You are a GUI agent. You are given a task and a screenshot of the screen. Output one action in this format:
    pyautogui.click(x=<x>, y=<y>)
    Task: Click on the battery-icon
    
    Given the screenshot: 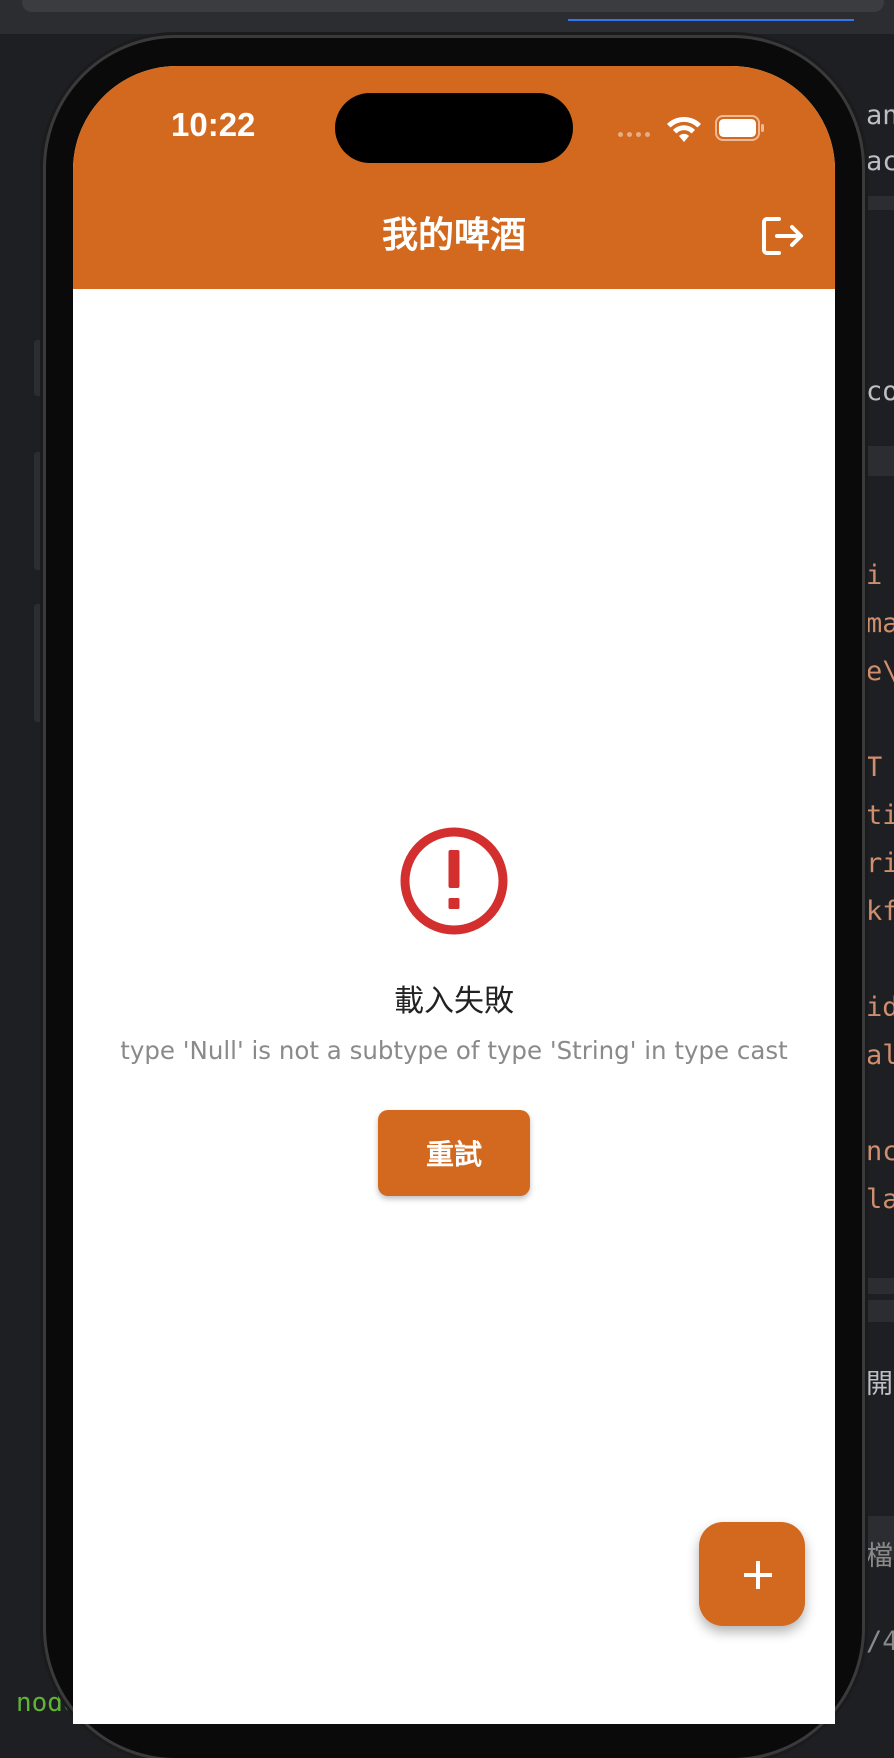 What is the action you would take?
    pyautogui.click(x=740, y=130)
    